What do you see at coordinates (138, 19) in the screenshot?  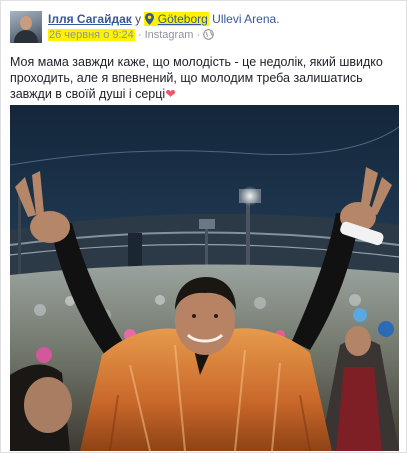 I see `location-preposition: у` at bounding box center [138, 19].